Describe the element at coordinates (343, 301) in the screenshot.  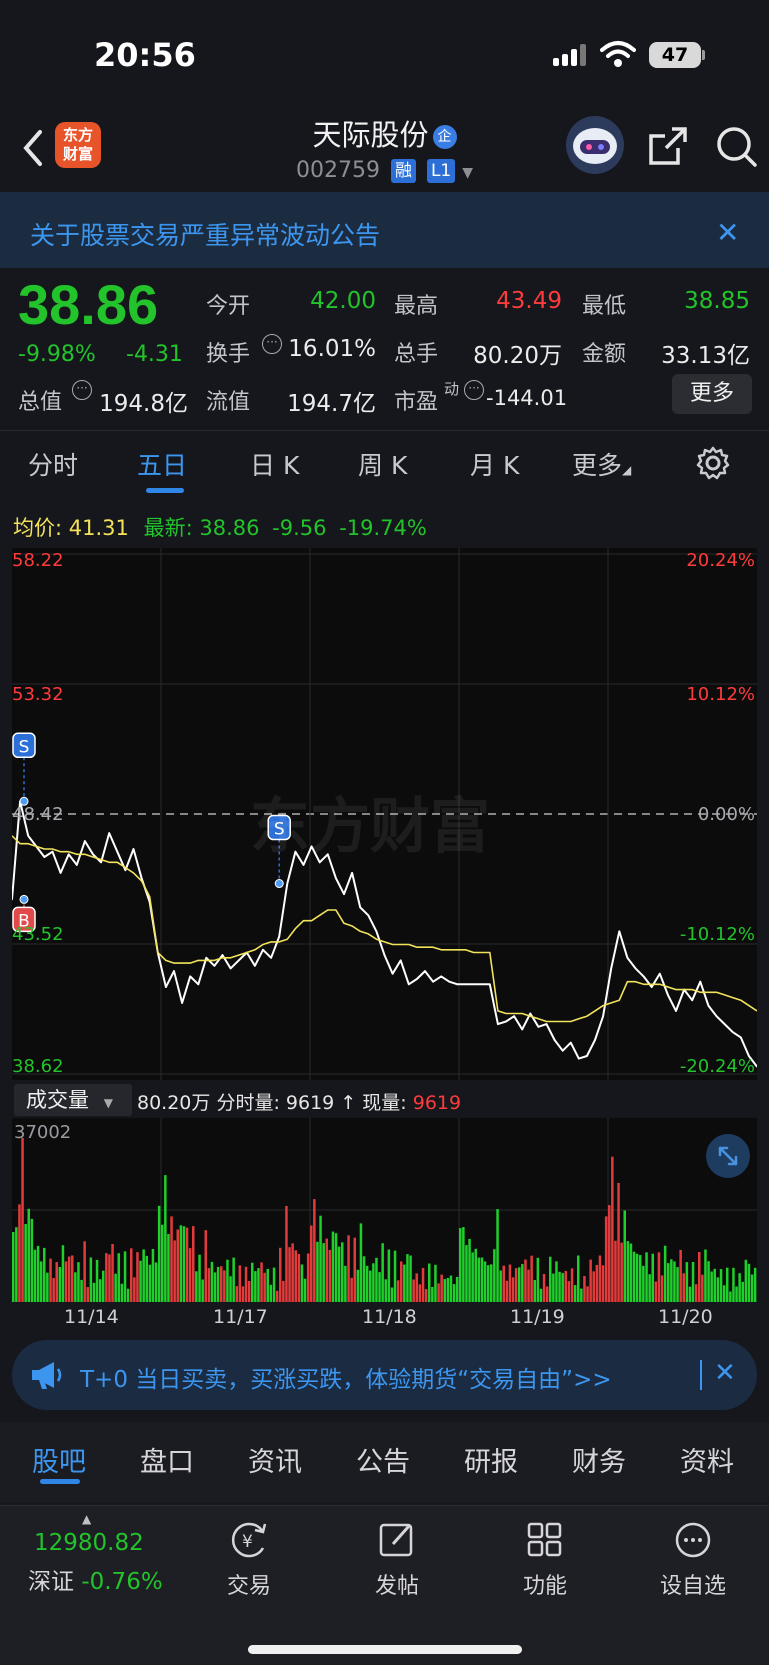
I see `open-value: 42.00` at that location.